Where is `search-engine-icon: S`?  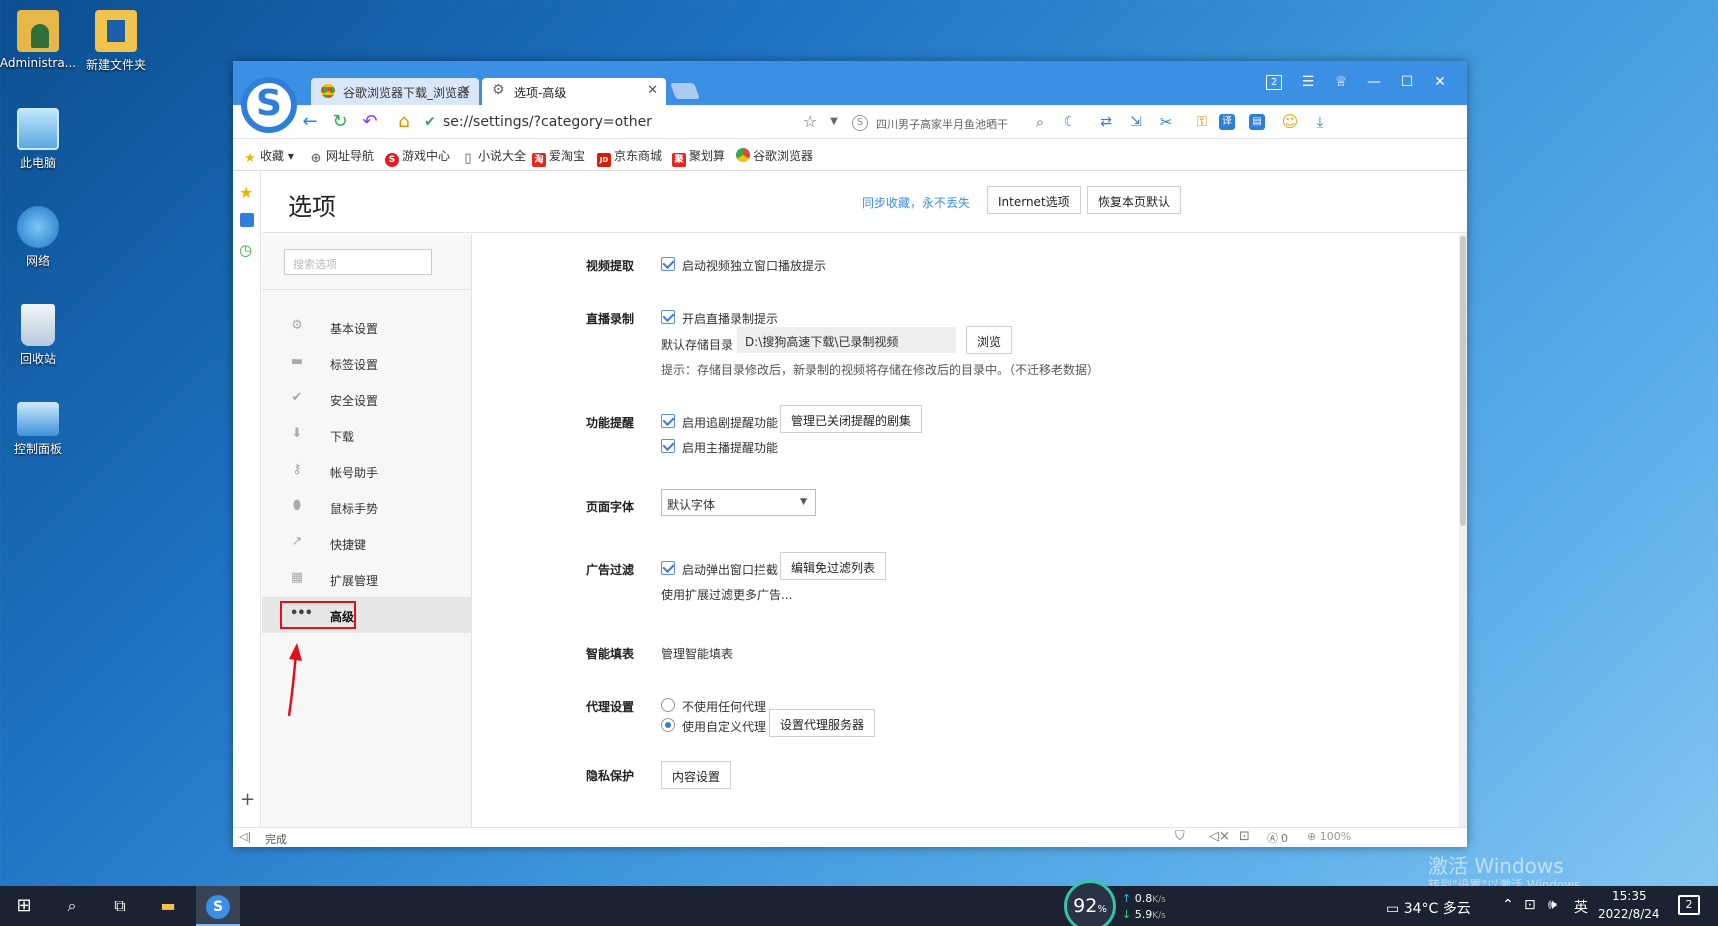
search-engine-icon: S is located at coordinates (860, 123).